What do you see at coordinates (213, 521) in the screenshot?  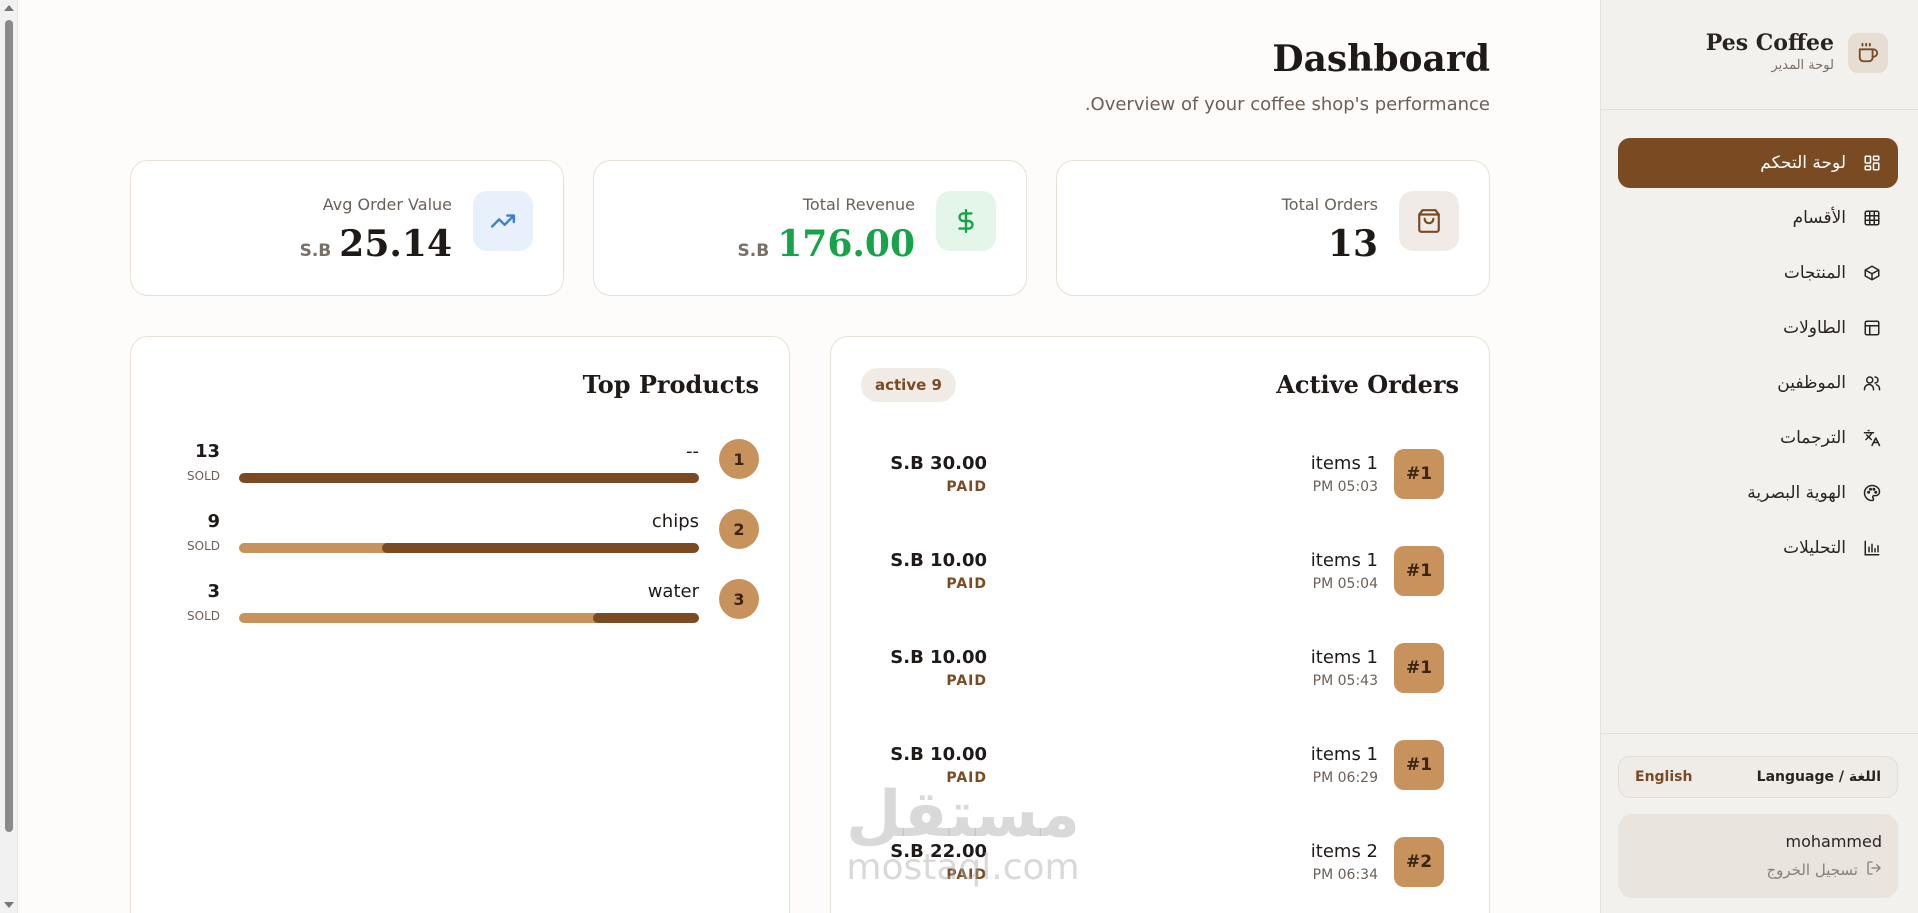 I see `product-count: 9` at bounding box center [213, 521].